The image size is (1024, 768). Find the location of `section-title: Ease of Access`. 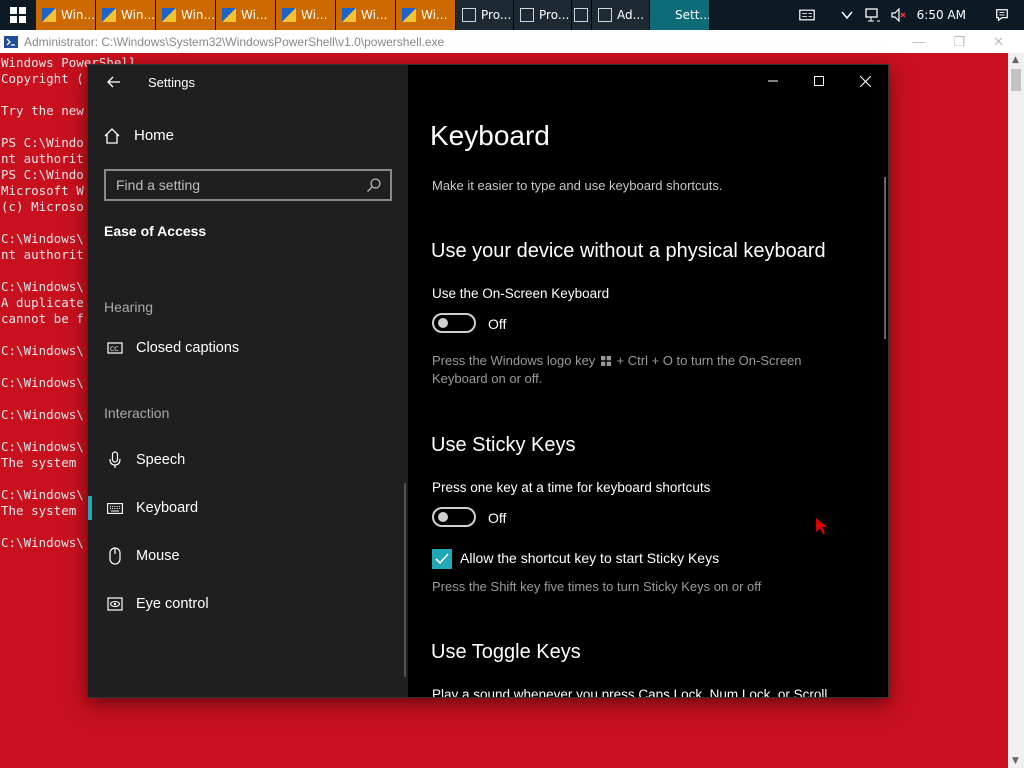

section-title: Ease of Access is located at coordinates (155, 231).